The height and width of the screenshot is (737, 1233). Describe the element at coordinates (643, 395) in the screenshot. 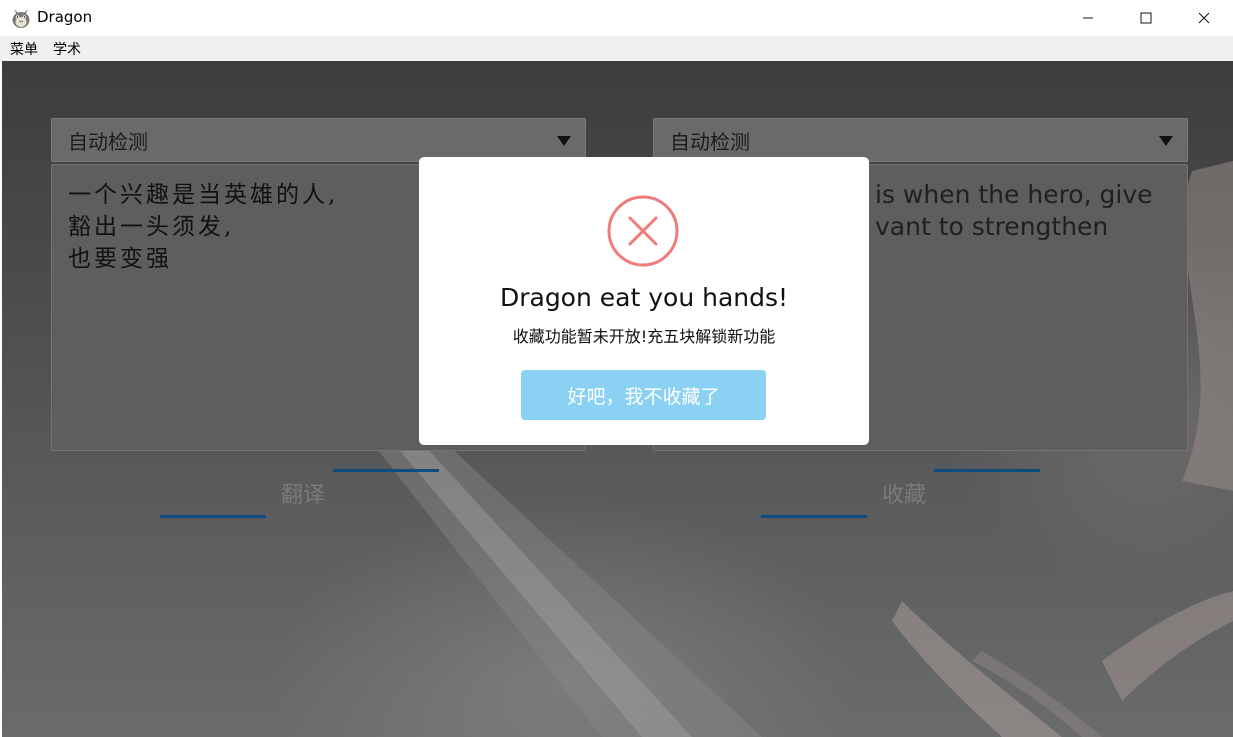

I see `dialog-confirm-button: 好吧，我不收藏了` at that location.